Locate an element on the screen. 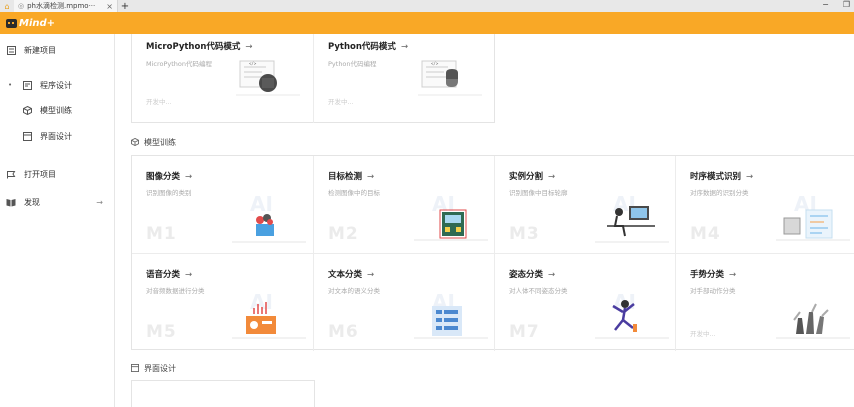  browser-tabbar: ⌂ ◎ ph水滴检测.mpmo··· × + − ❐ is located at coordinates (427, 6).